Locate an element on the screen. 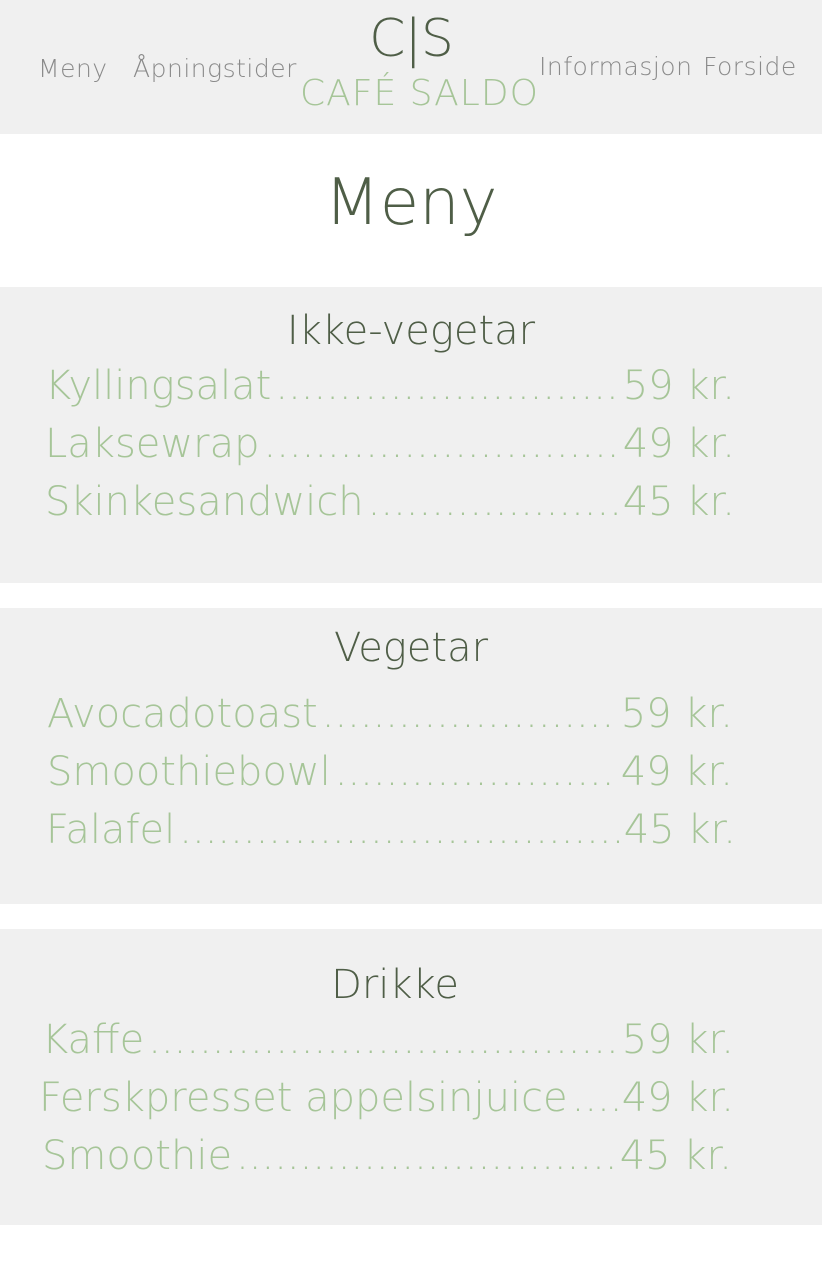  menu-item-name: Kaffe is located at coordinates (93, 1040).